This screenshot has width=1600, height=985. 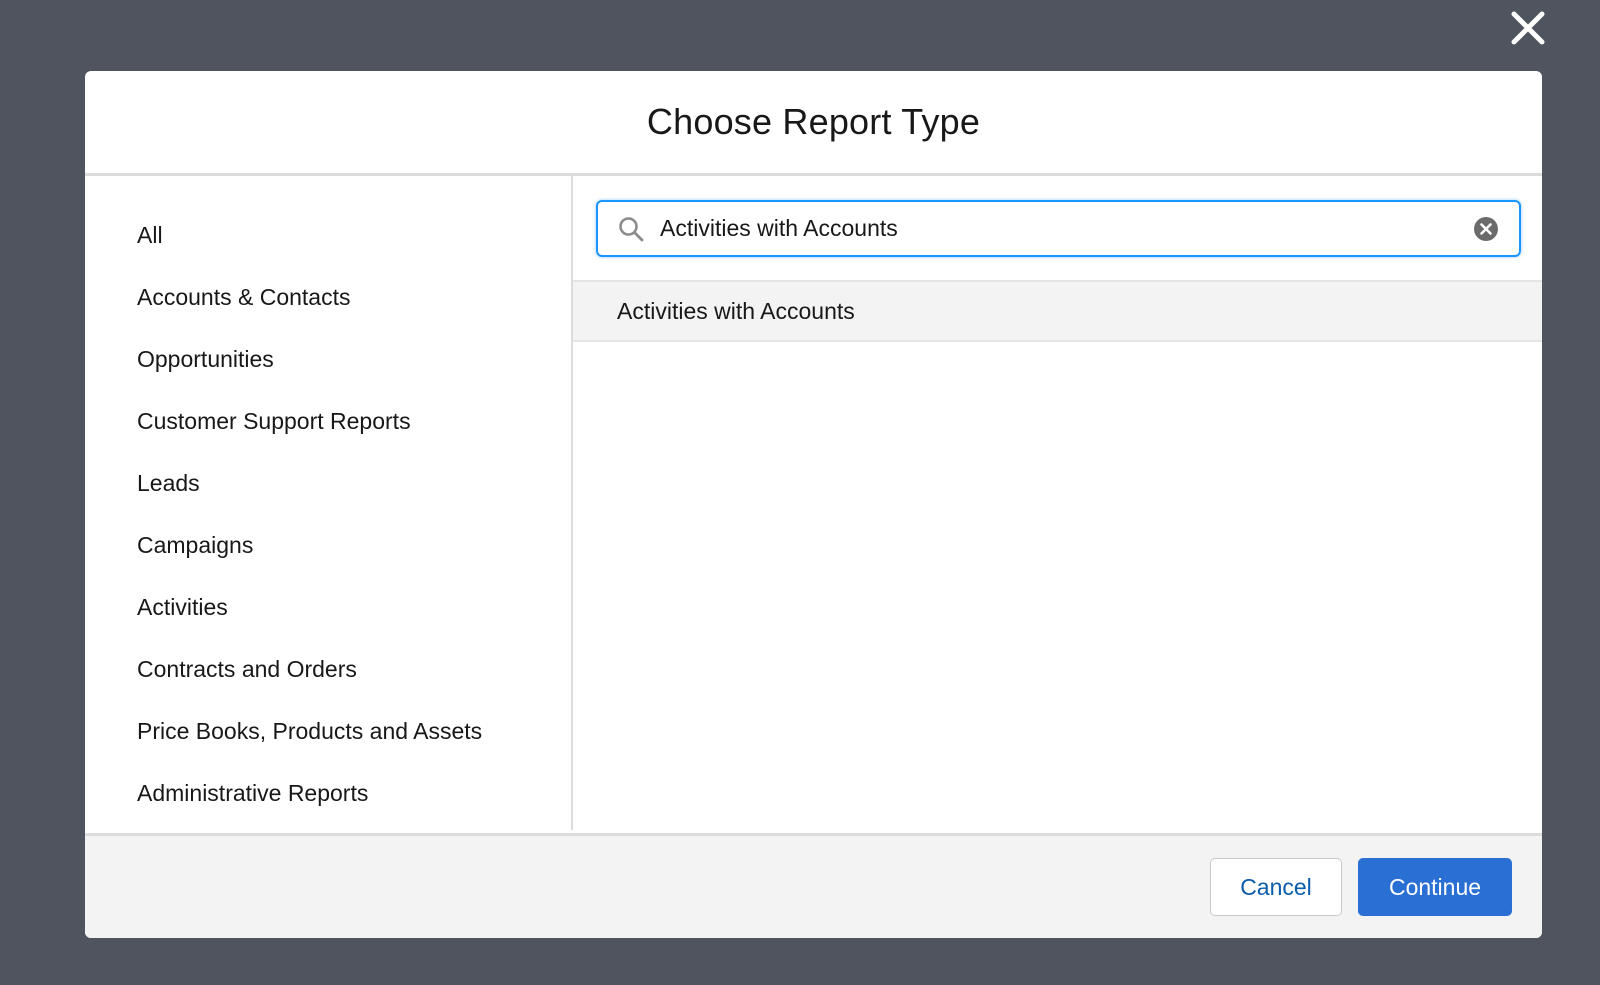 What do you see at coordinates (1486, 229) in the screenshot?
I see `clear-circle-icon` at bounding box center [1486, 229].